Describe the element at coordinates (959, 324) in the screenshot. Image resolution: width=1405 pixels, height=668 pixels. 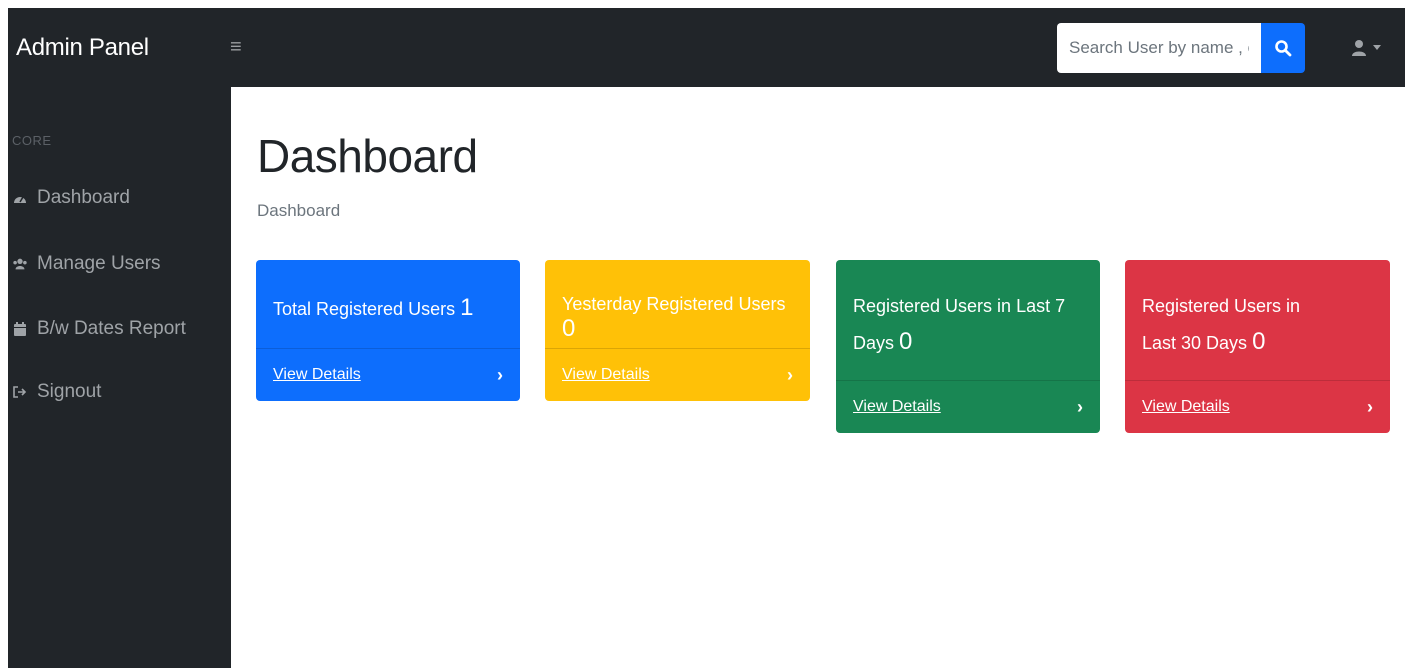
I see `card-label: Registered Users in Last 7 Days` at that location.